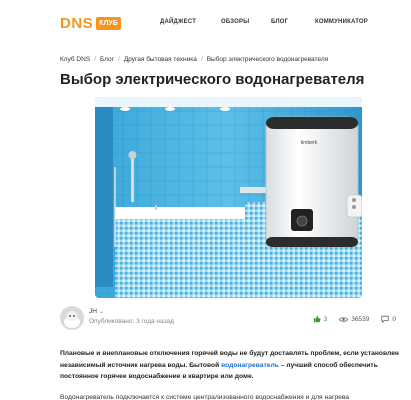 This screenshot has height=400, width=411. I want to click on views-count: 36539, so click(360, 319).